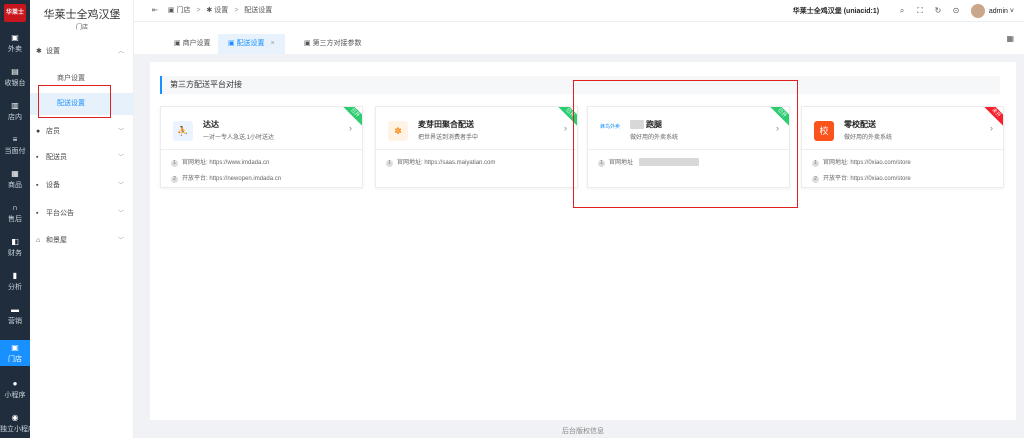  Describe the element at coordinates (15, 43) in the screenshot. I see `nav-item-waimai: ▣ 外卖` at that location.